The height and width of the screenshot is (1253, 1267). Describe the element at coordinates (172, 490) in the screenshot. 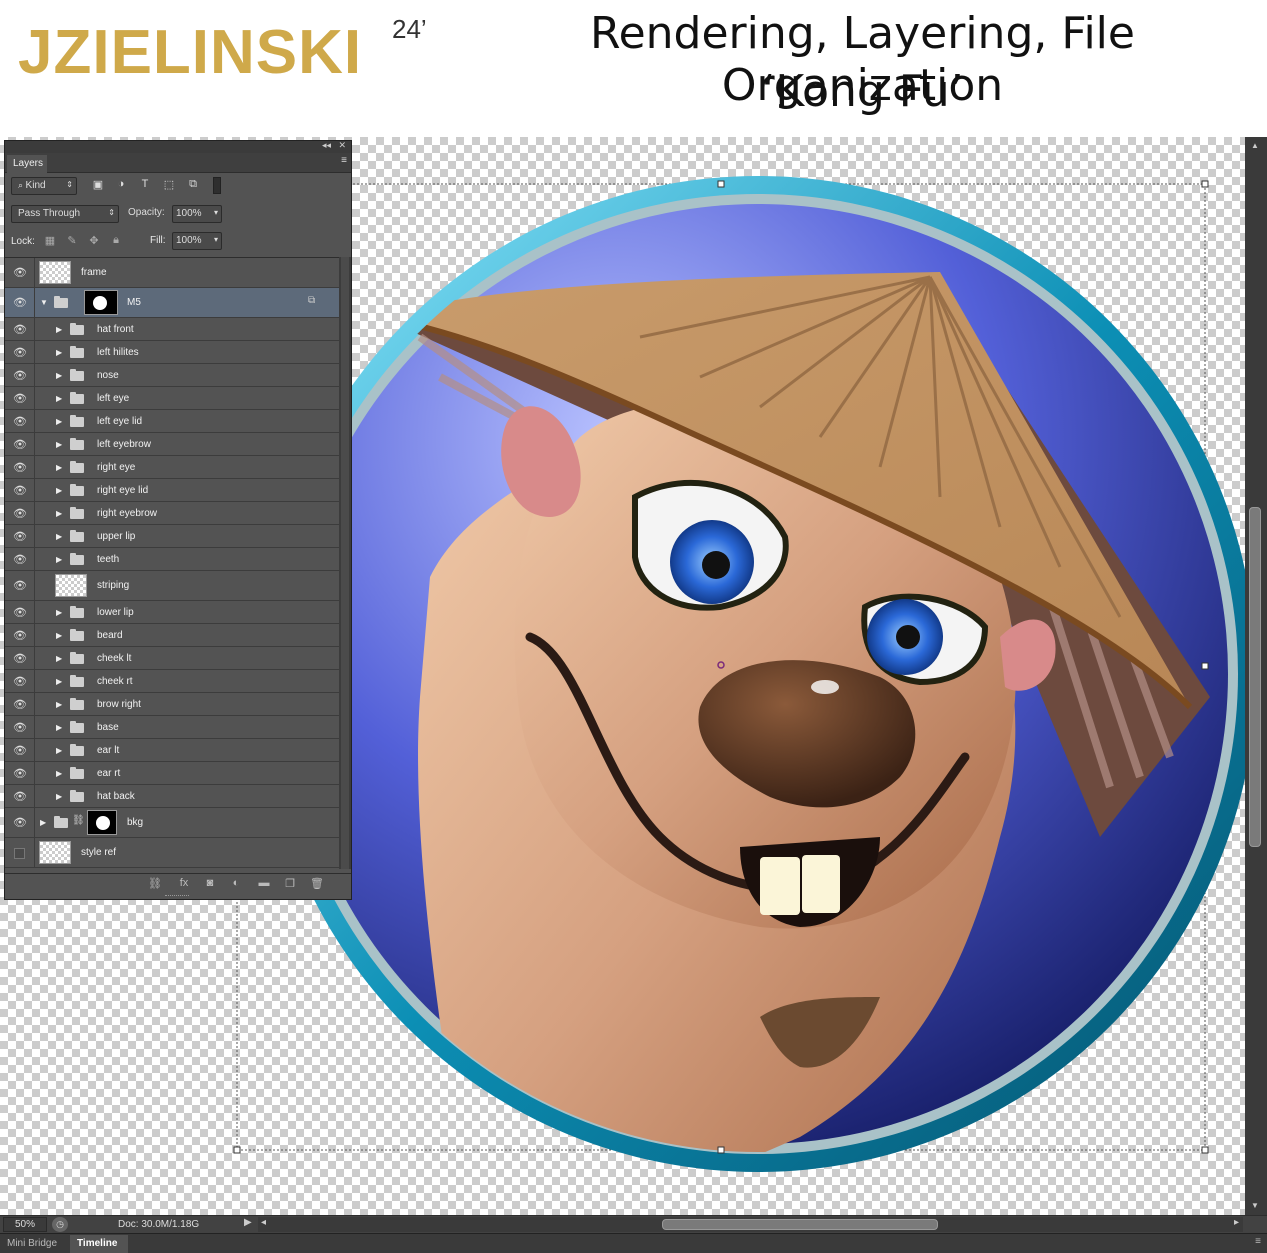

I see `layer-row: 👁︎ ▶ right eye lid` at that location.